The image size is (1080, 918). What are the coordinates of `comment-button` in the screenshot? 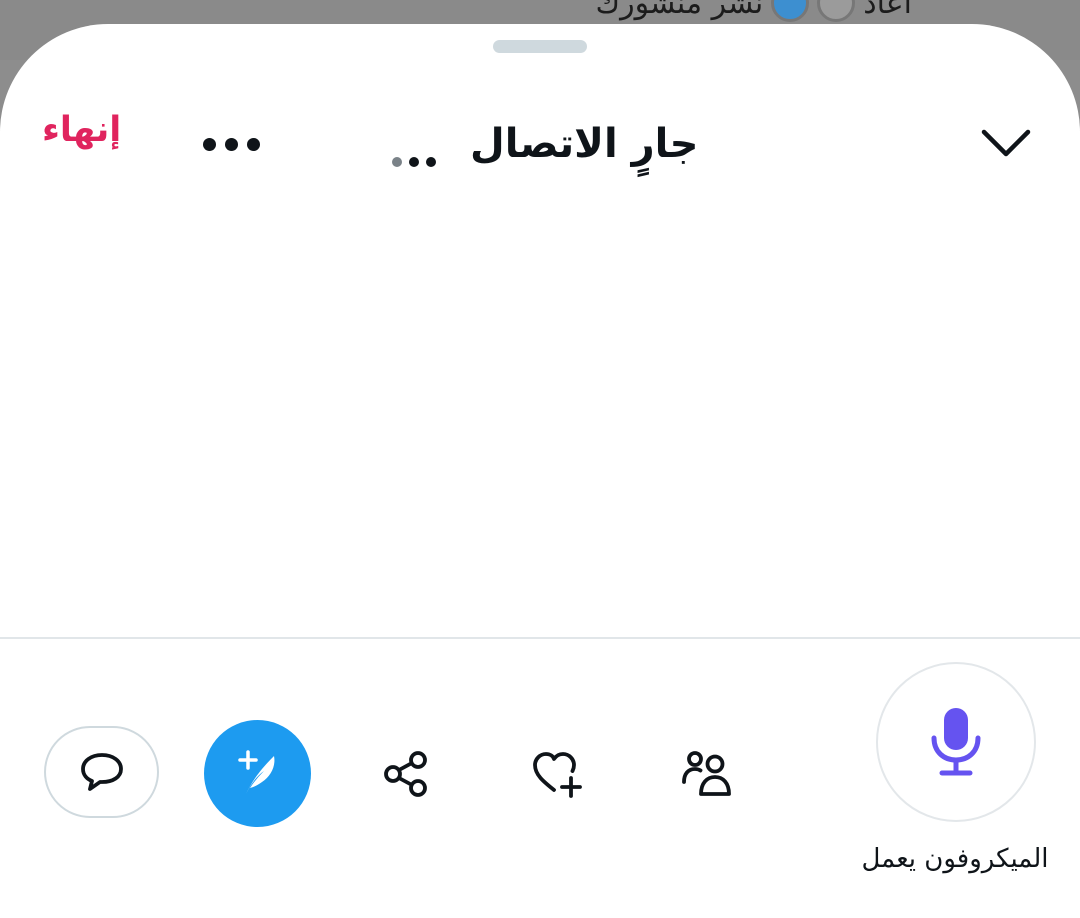 It's located at (101, 772).